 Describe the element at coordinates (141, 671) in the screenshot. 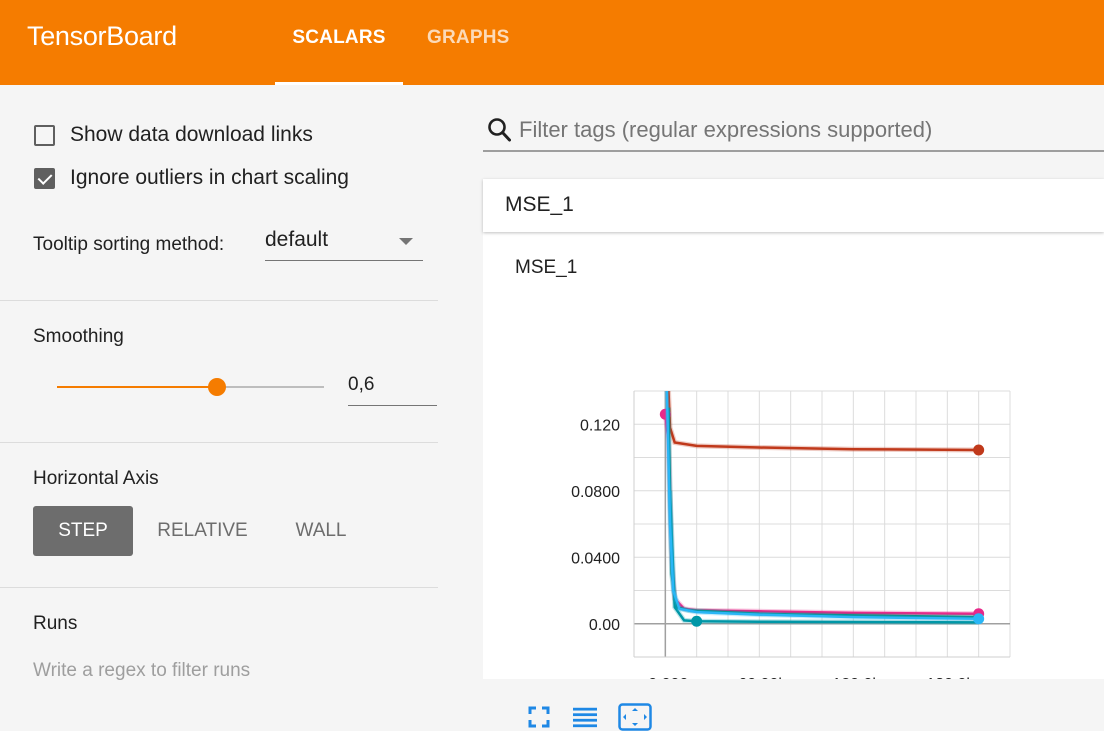

I see `runs-filter-input: Write a regex to filter runs` at that location.